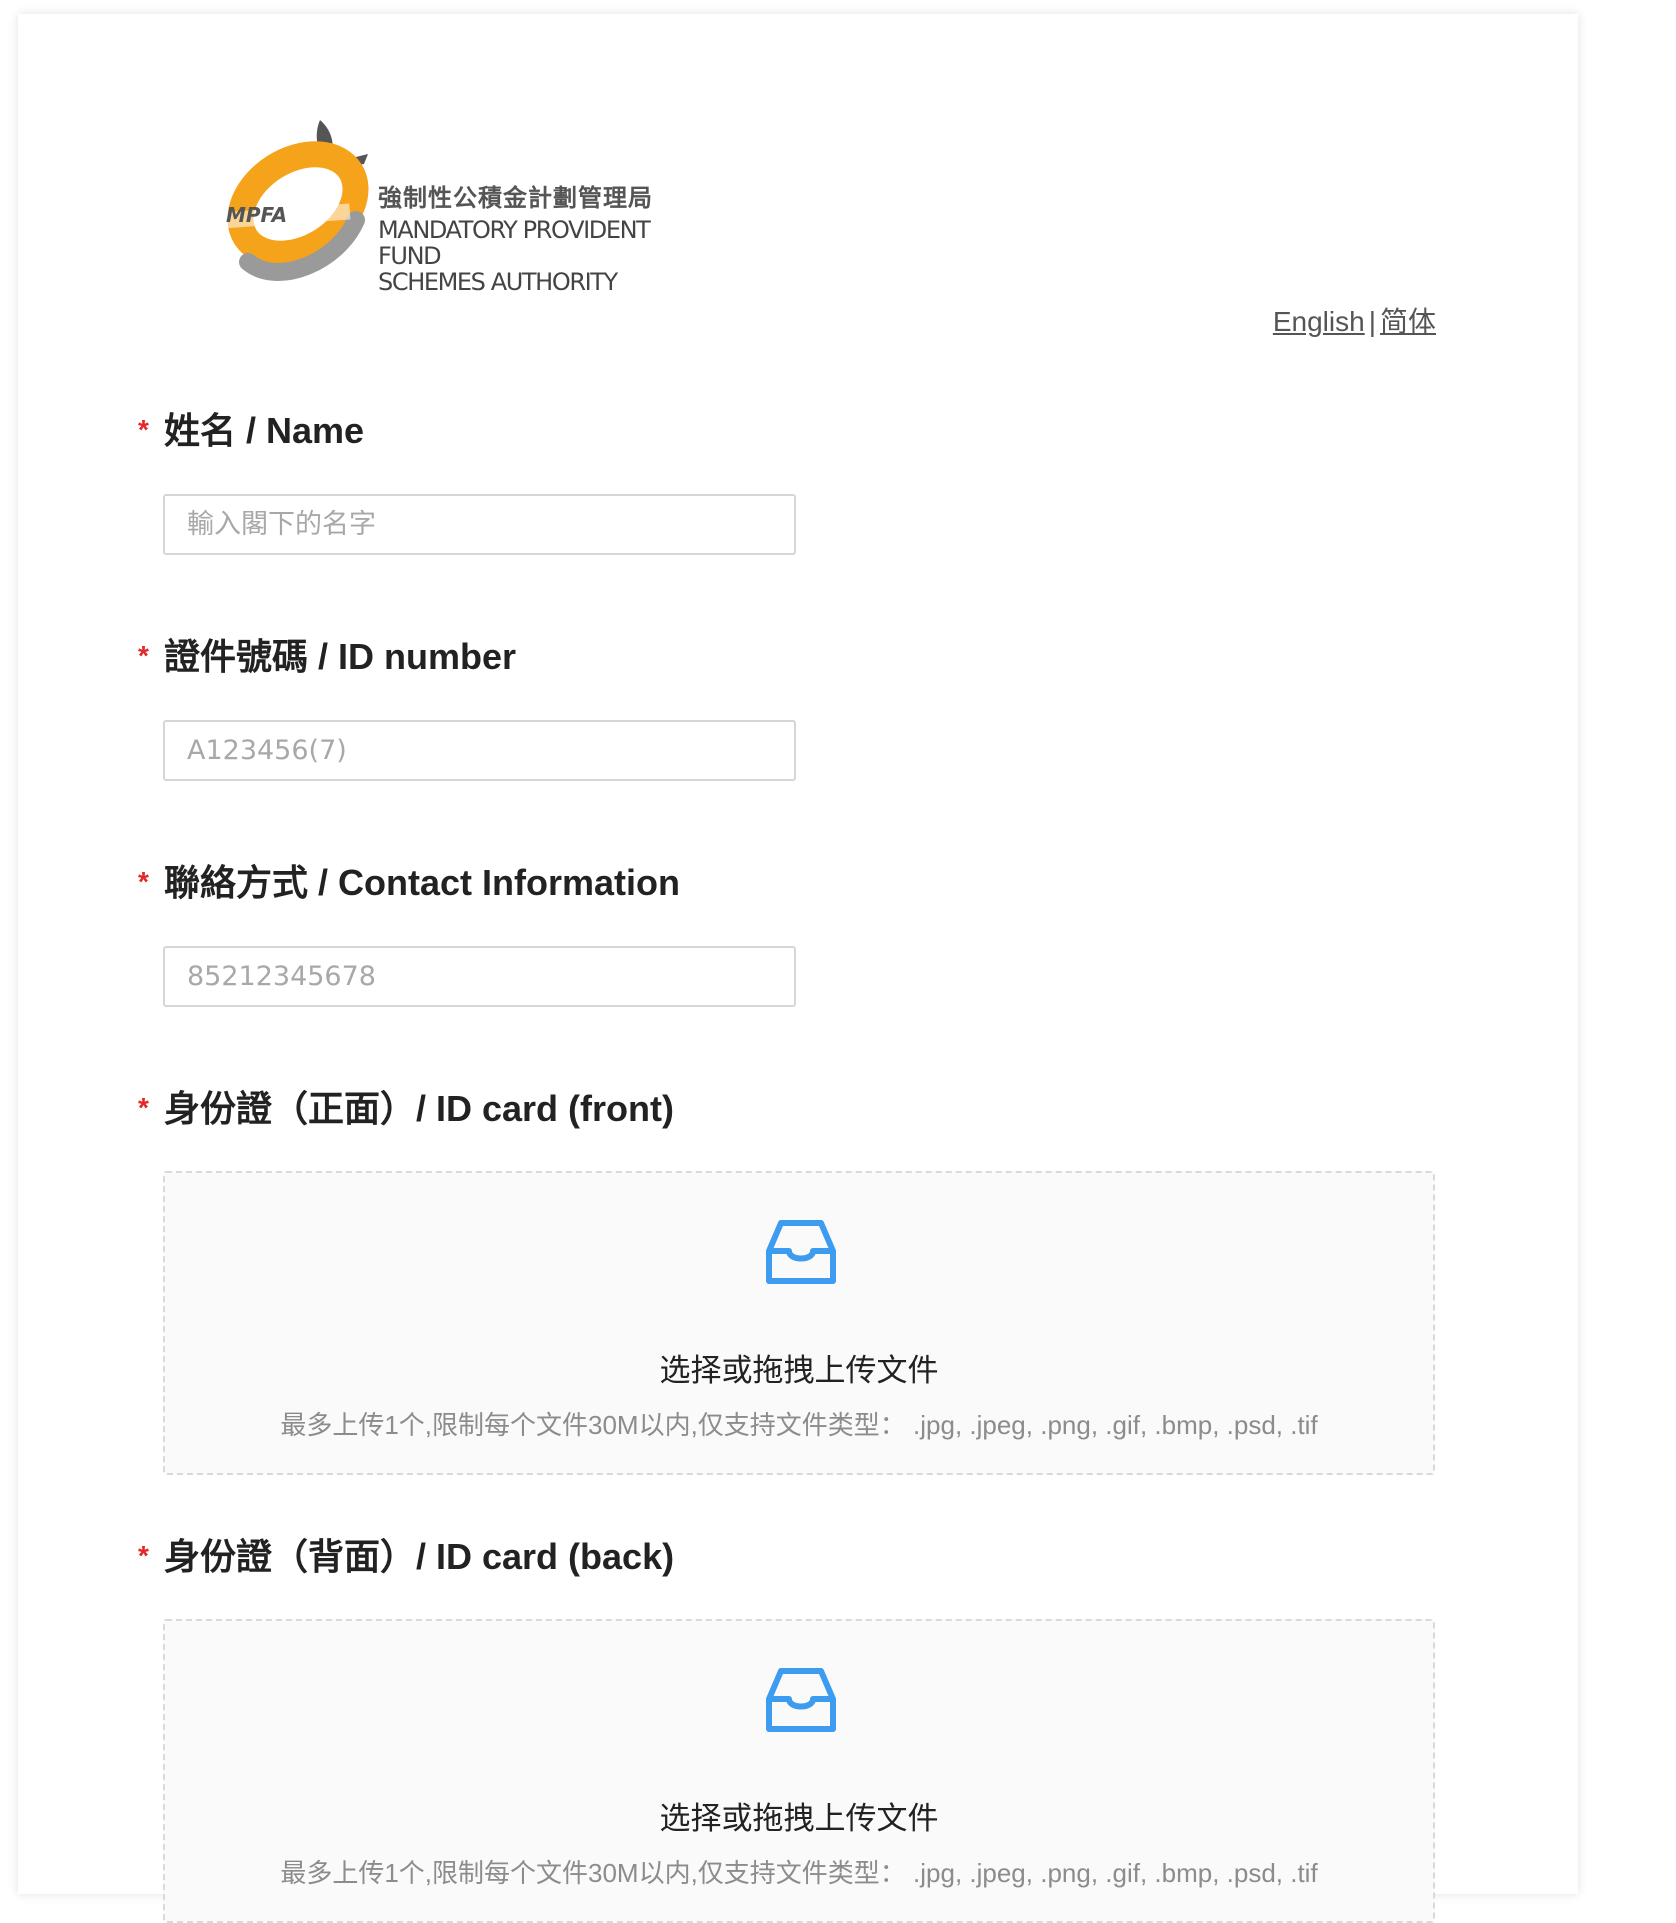 The width and height of the screenshot is (1676, 1923). What do you see at coordinates (479, 524) in the screenshot?
I see `name-input` at bounding box center [479, 524].